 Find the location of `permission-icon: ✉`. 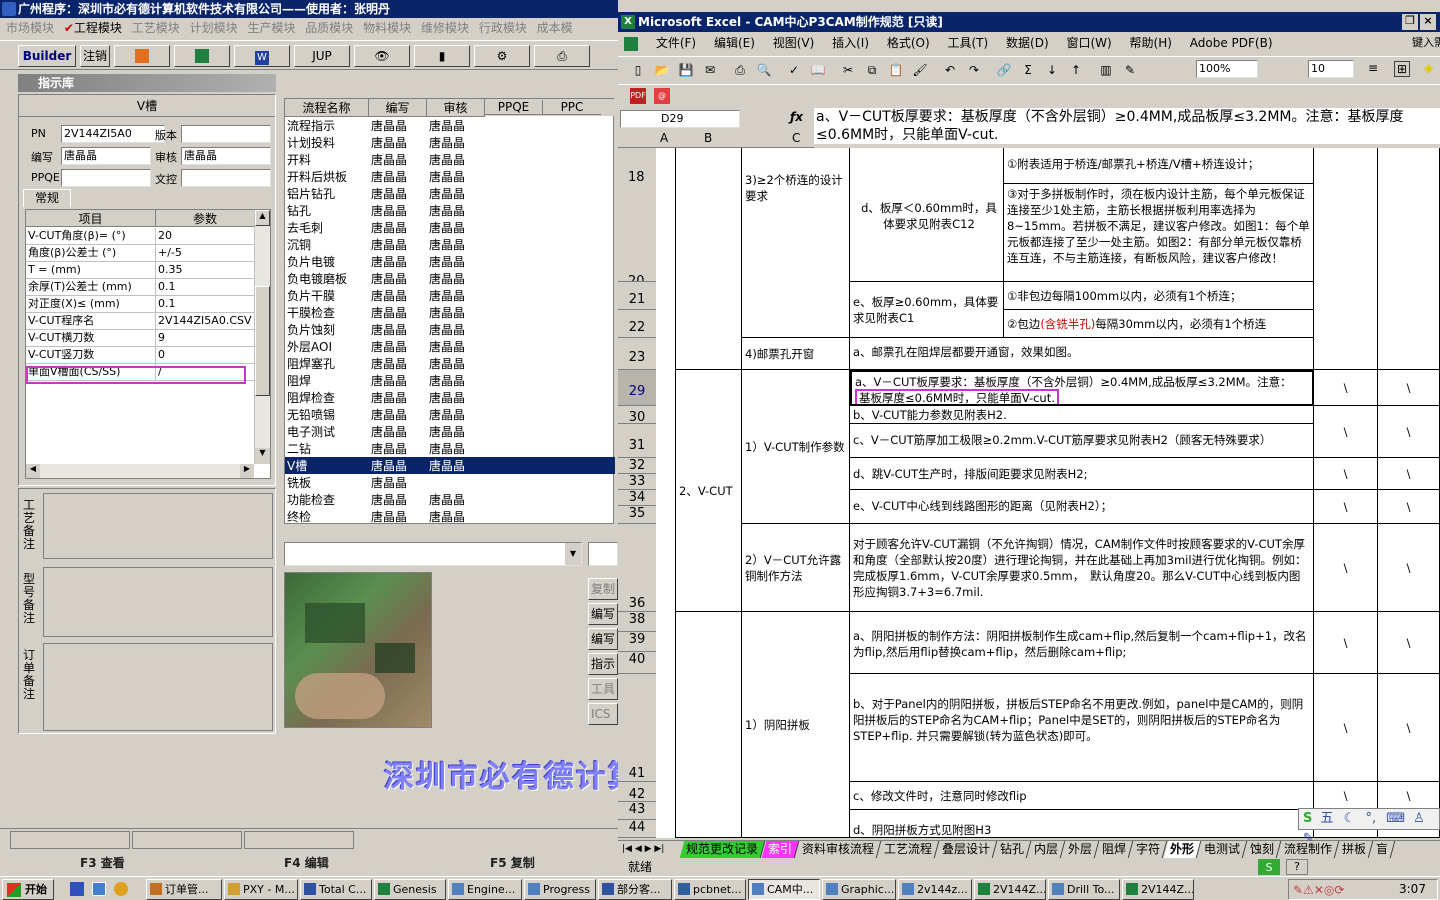

permission-icon: ✉ is located at coordinates (710, 70).